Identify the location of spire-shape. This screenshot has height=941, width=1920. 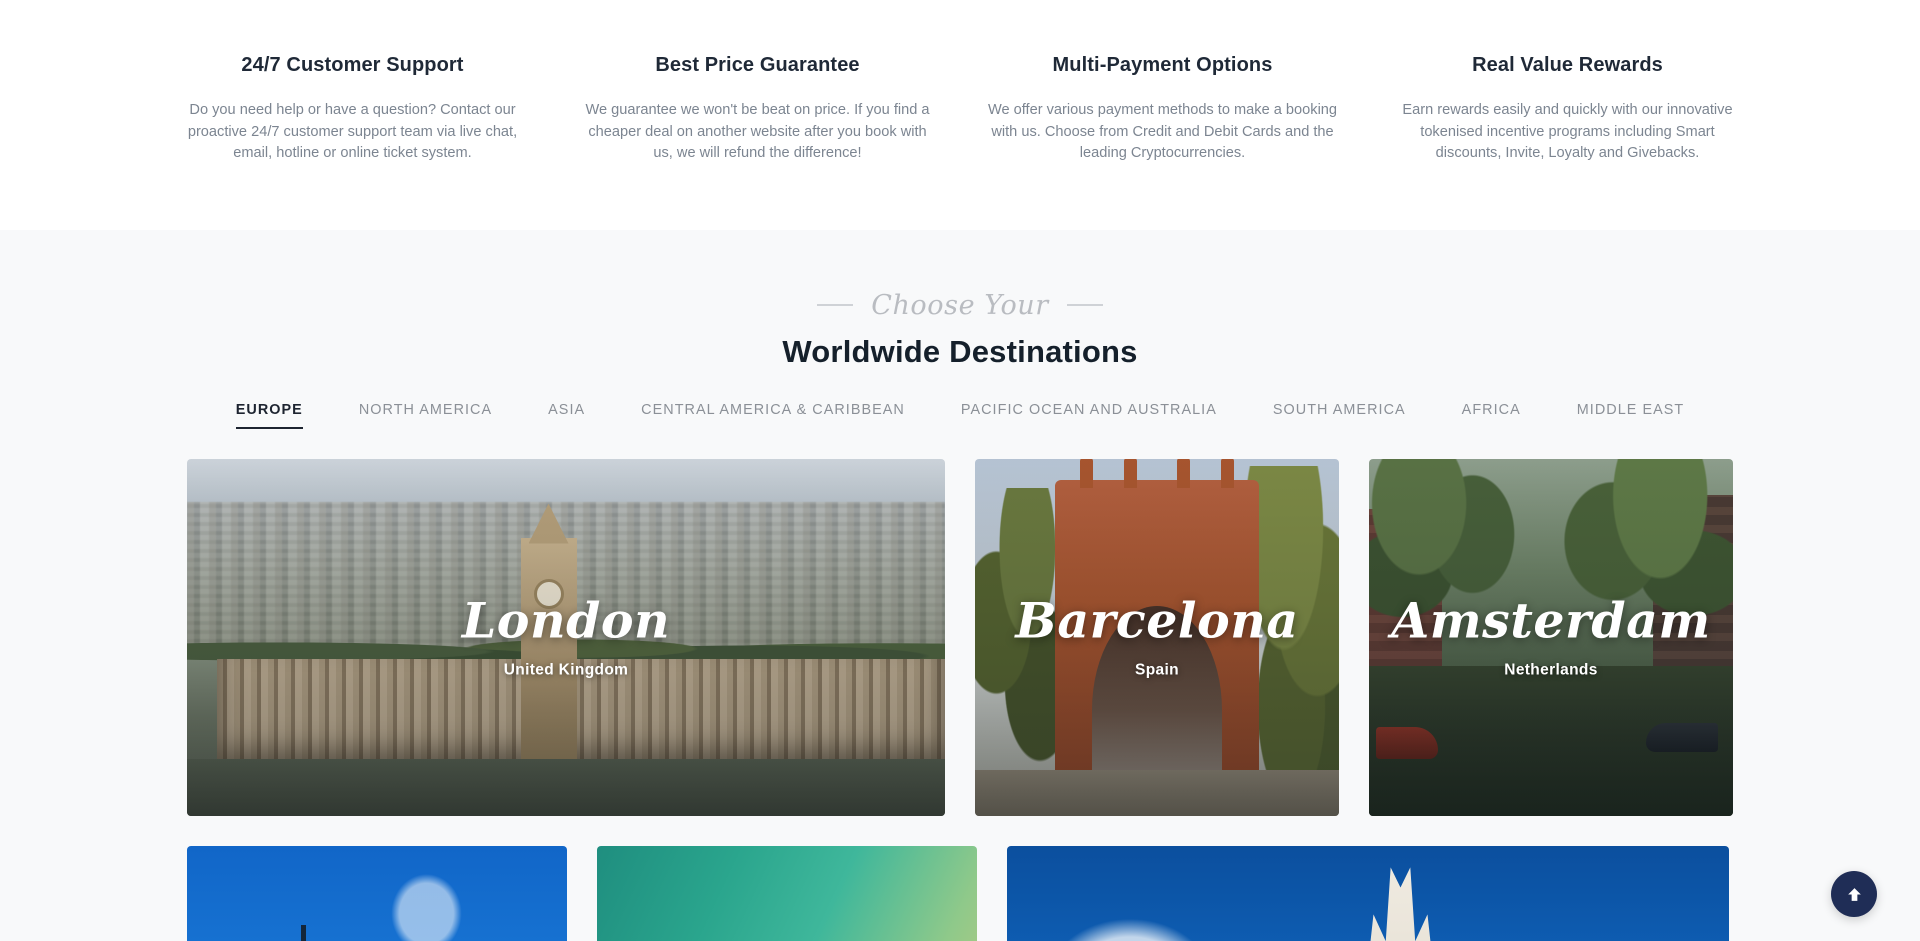
(303, 932).